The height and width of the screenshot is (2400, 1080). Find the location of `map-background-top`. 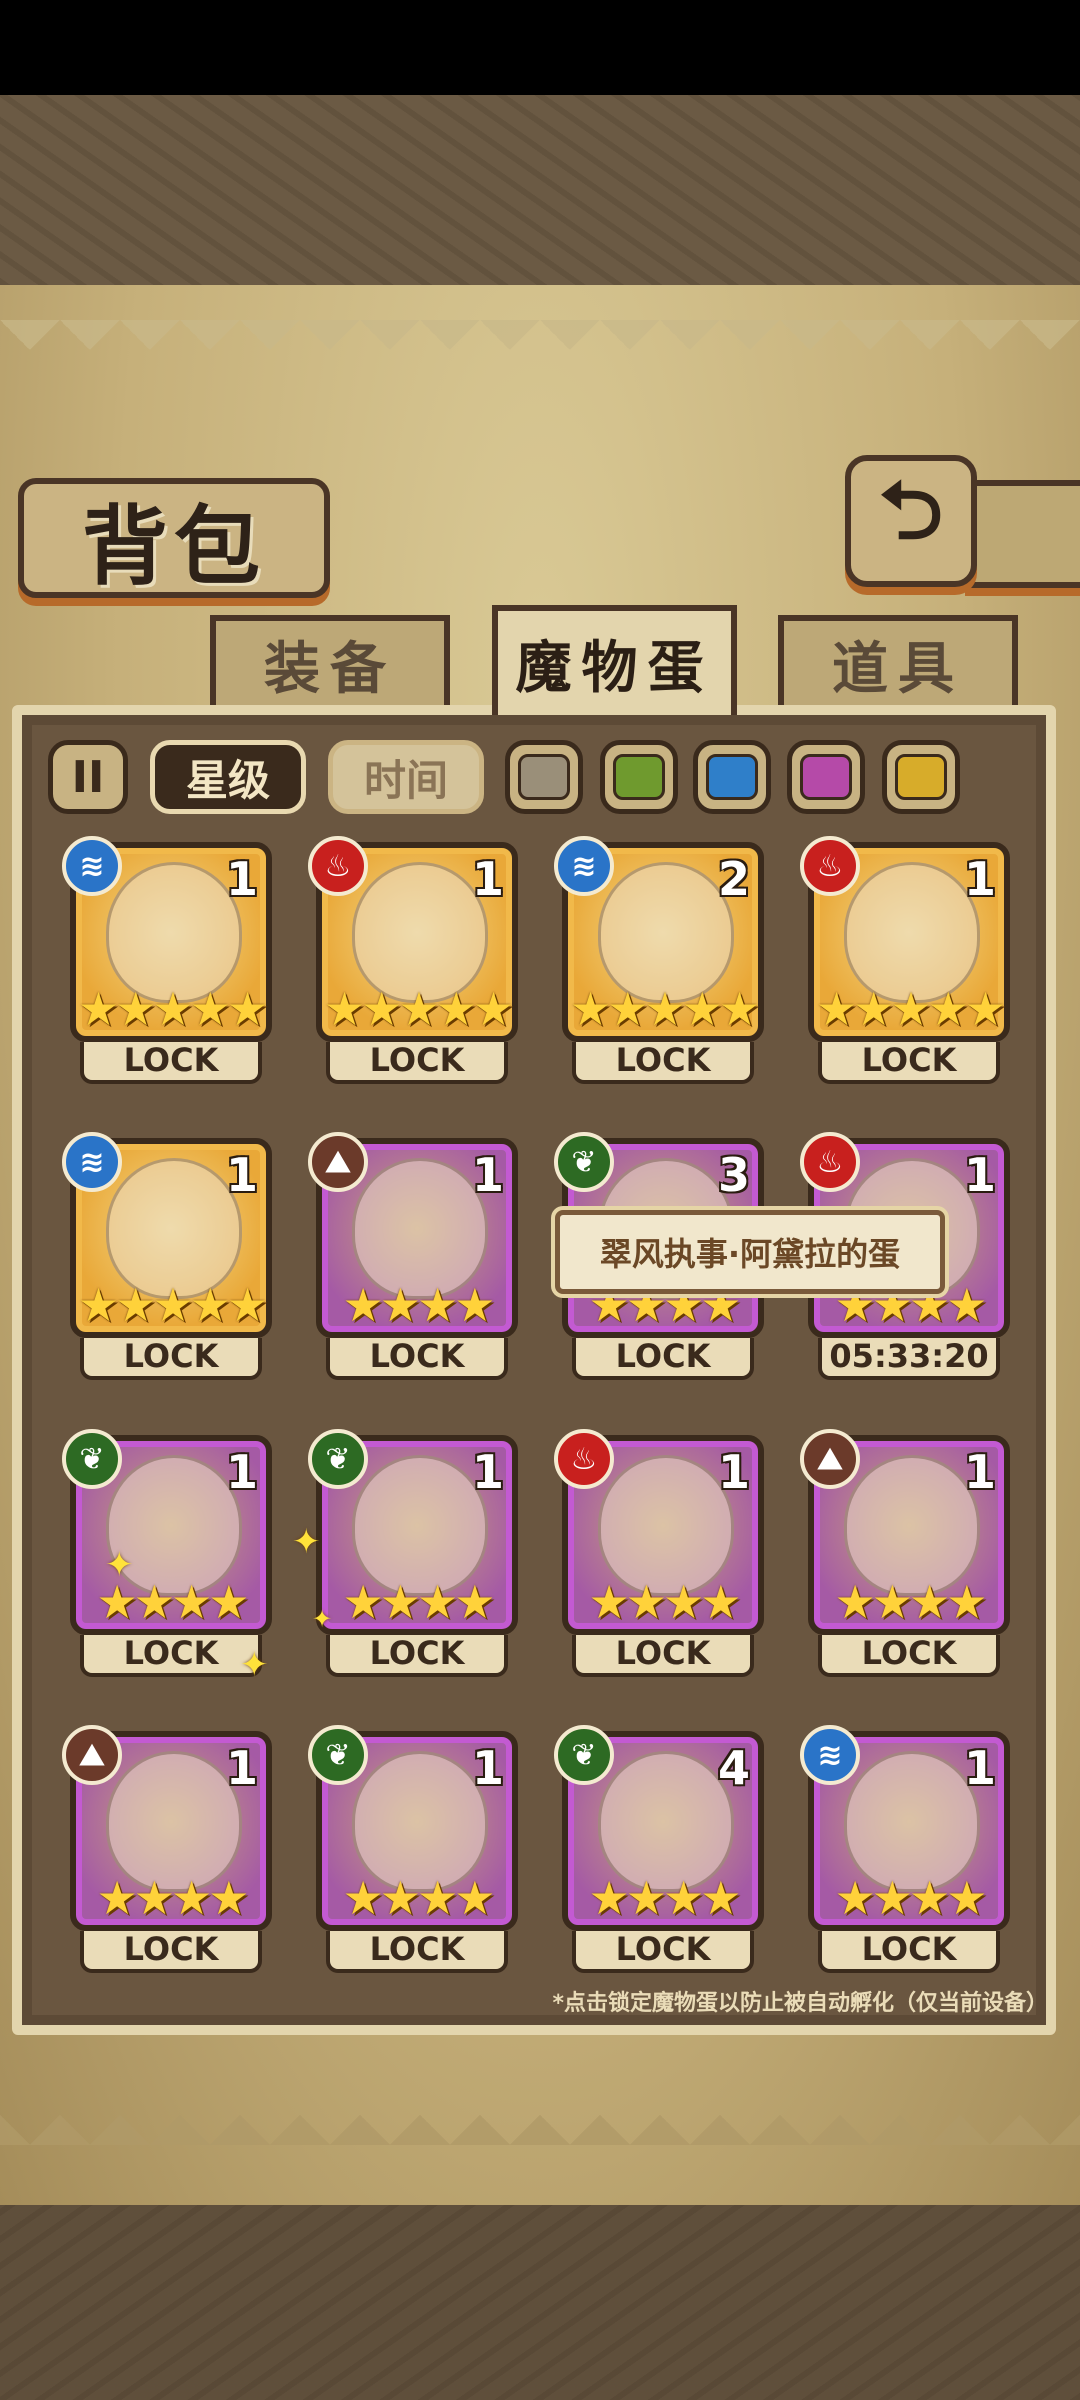

map-background-top is located at coordinates (540, 190).